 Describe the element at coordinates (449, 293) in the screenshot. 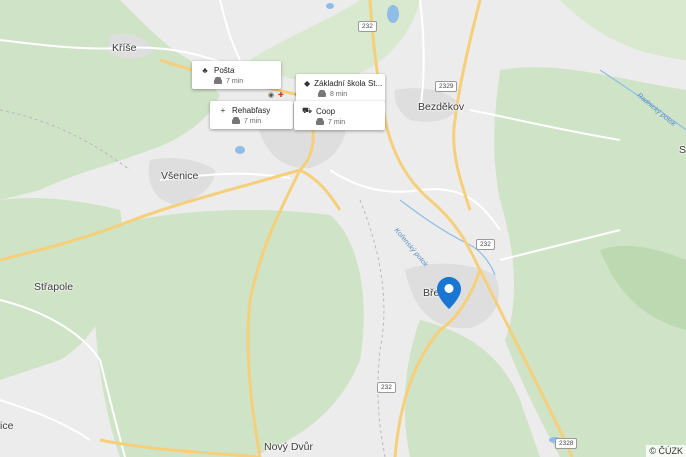

I see `map-pin-icon` at that location.